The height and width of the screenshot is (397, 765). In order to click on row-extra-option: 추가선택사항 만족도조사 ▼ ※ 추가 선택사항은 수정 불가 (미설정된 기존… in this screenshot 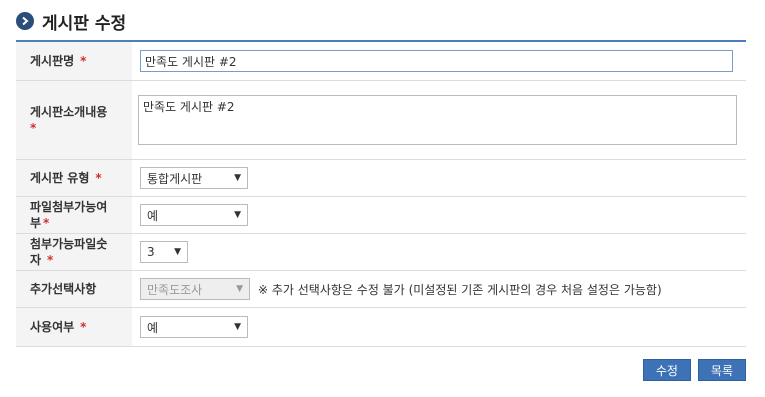, I will do `click(381, 289)`.